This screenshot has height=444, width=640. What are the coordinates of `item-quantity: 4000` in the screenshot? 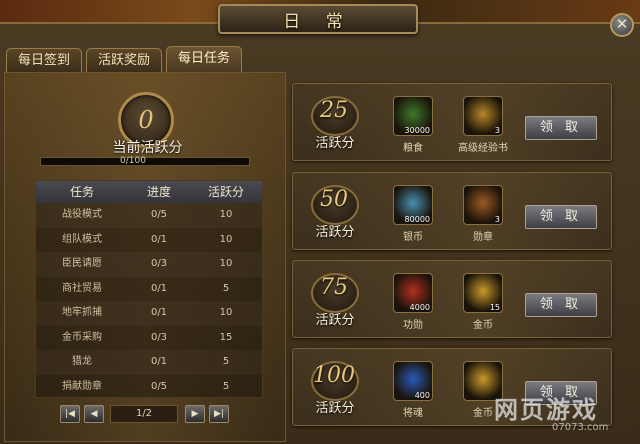 It's located at (419, 307).